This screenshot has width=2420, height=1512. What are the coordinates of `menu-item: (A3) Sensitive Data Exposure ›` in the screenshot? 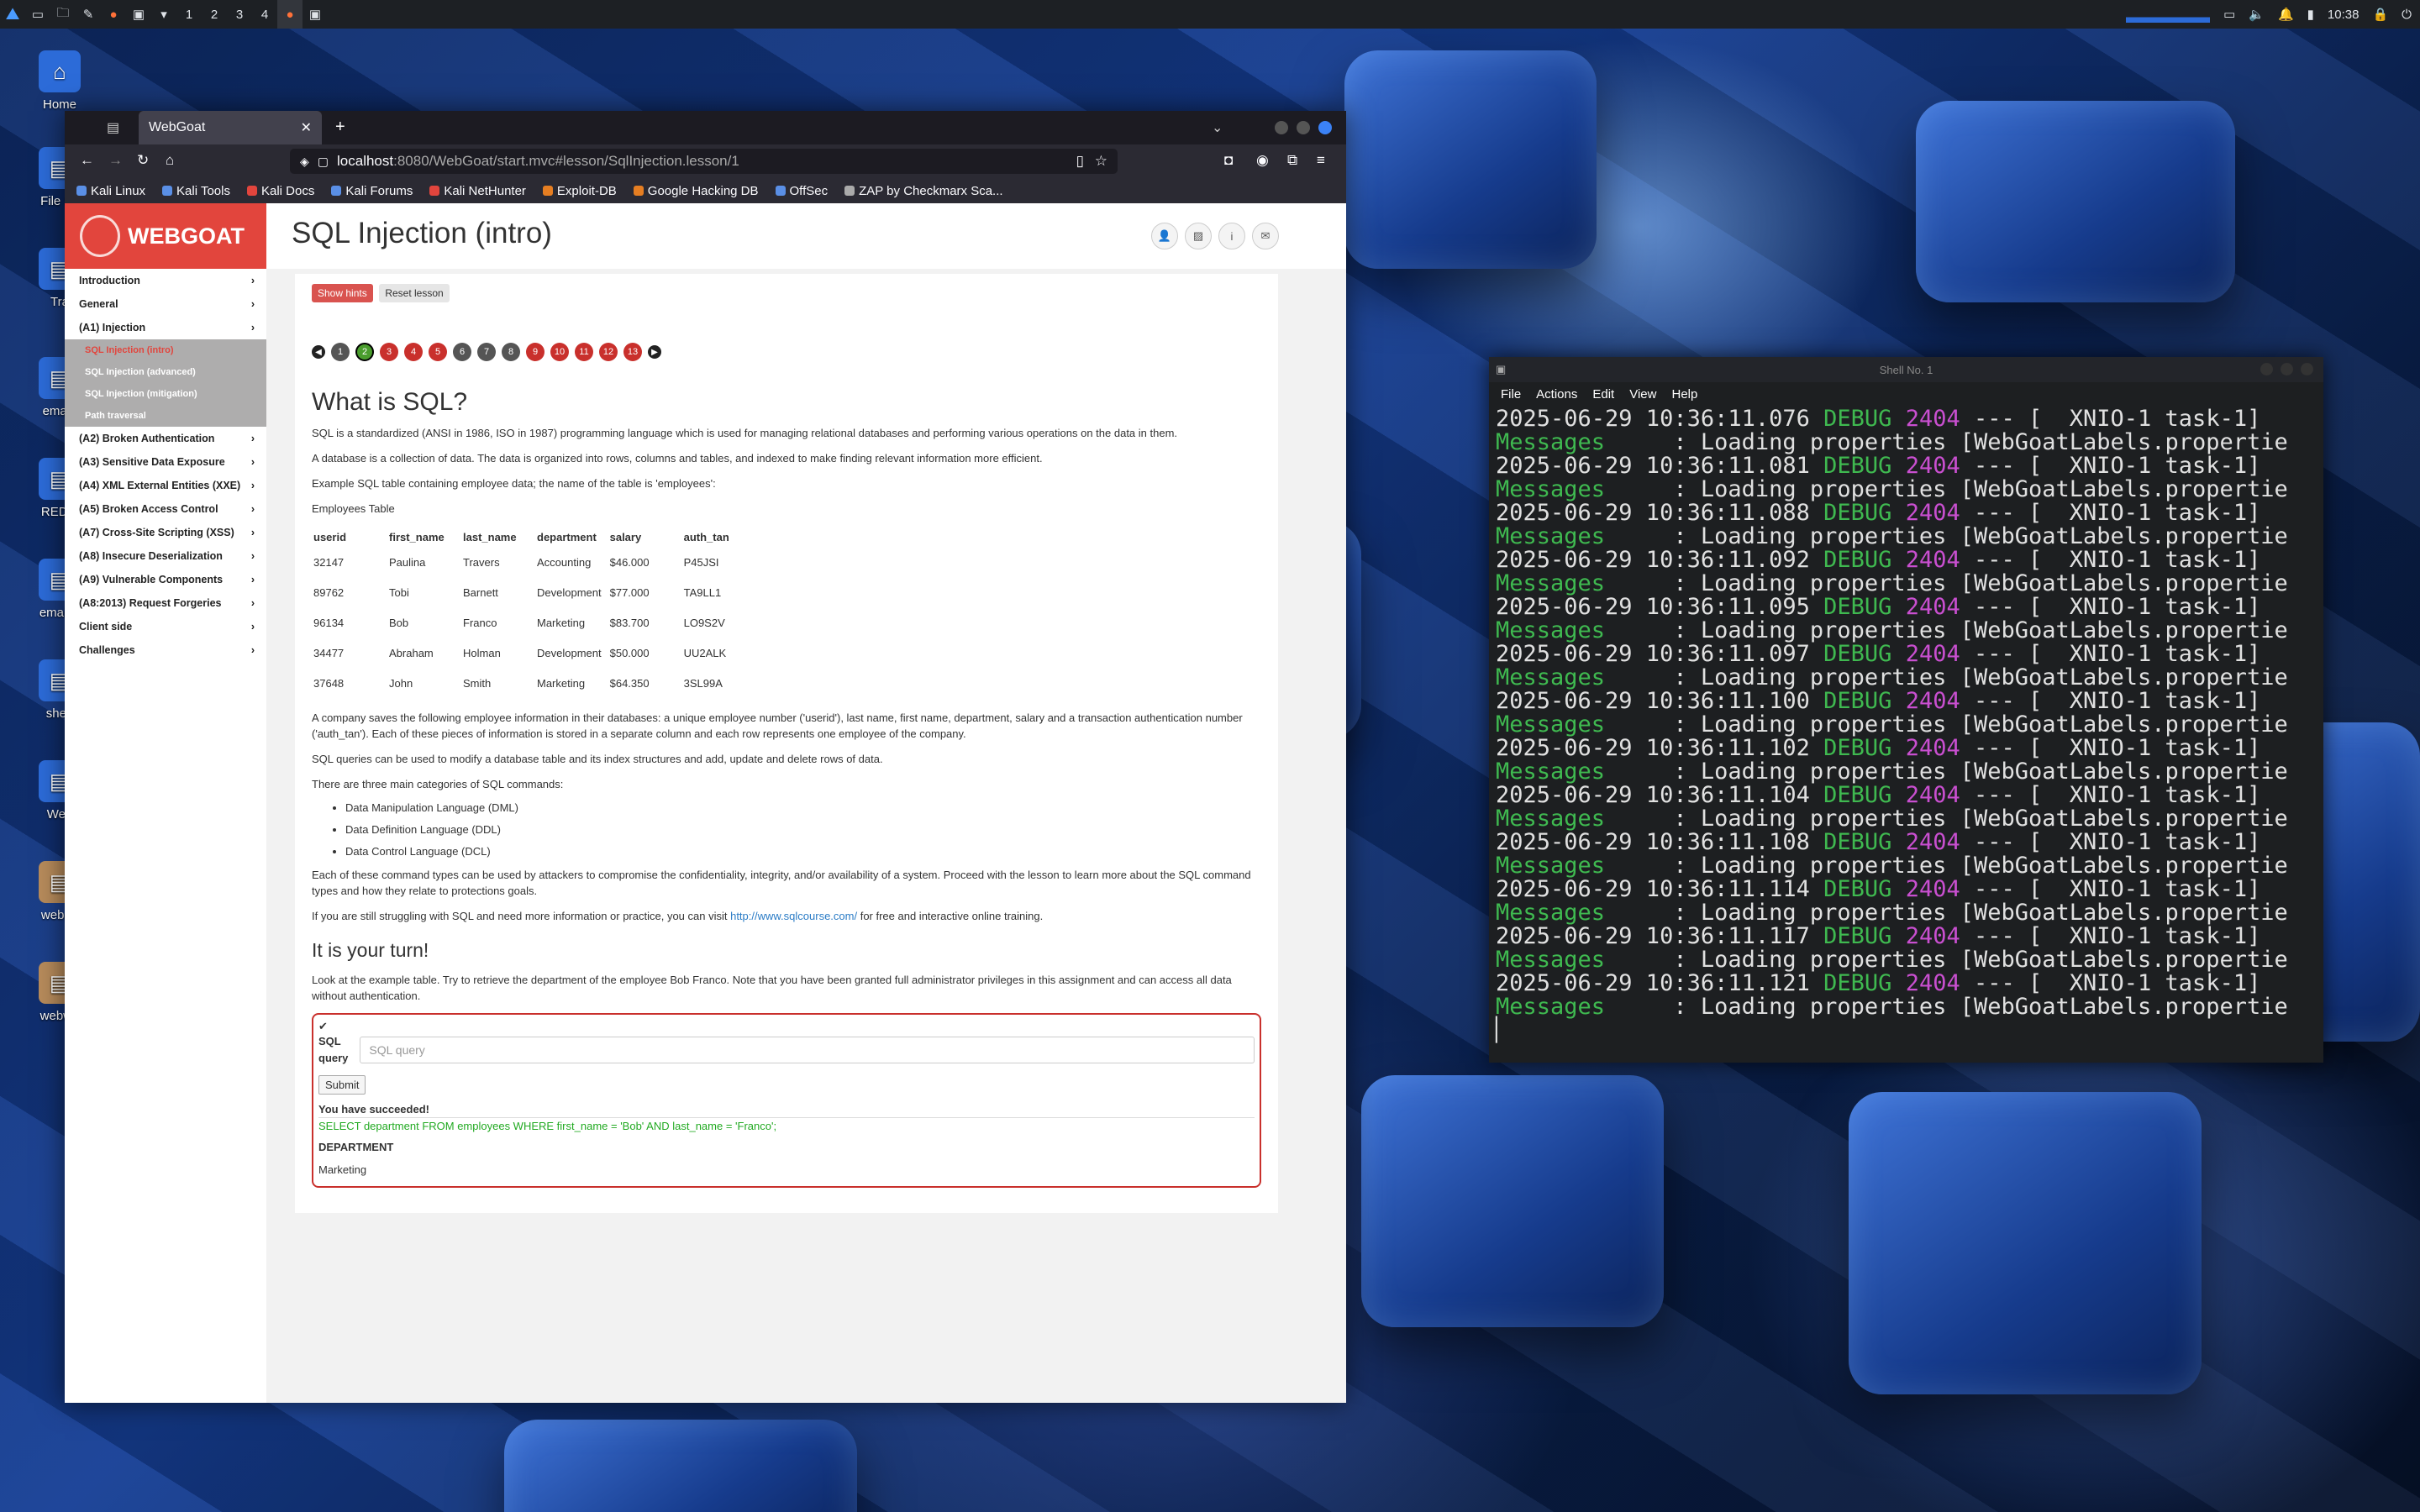 It's located at (165, 462).